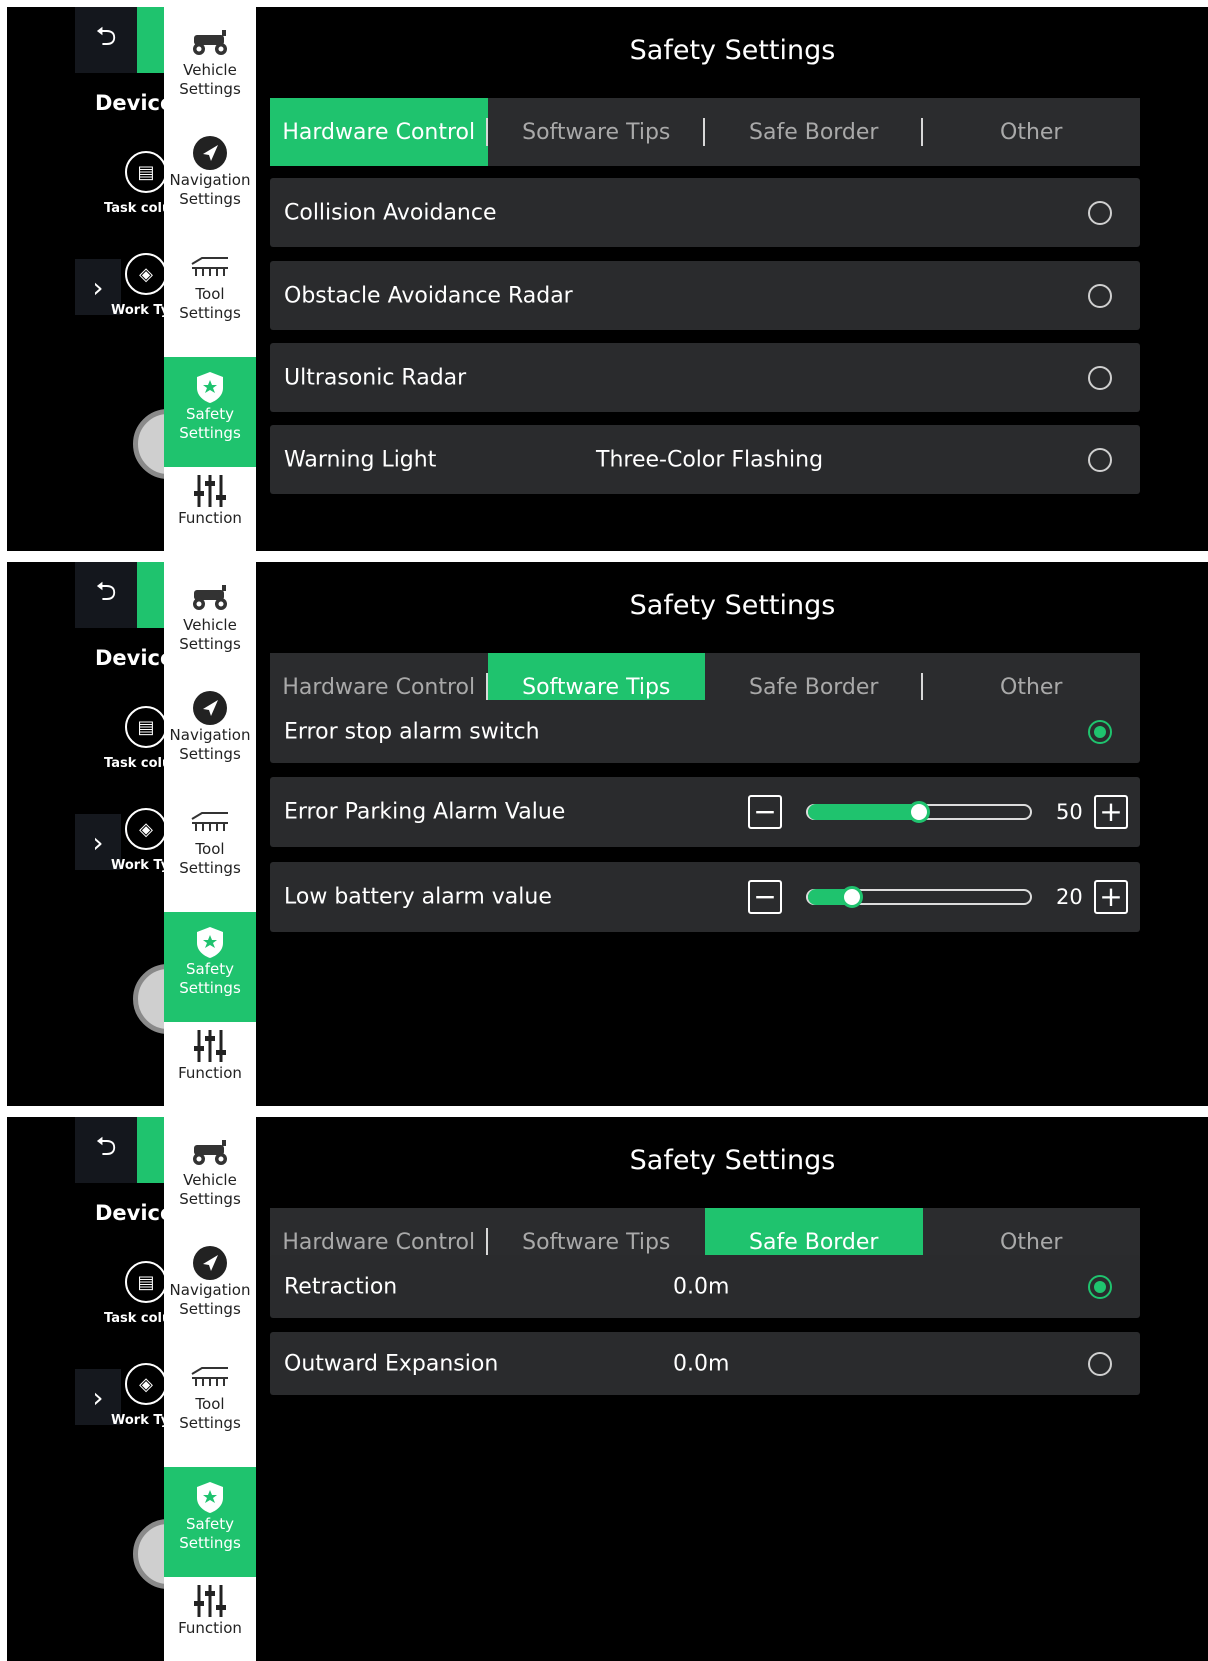  Describe the element at coordinates (375, 377) in the screenshot. I see `setting-label: Ultrasonic Radar` at that location.